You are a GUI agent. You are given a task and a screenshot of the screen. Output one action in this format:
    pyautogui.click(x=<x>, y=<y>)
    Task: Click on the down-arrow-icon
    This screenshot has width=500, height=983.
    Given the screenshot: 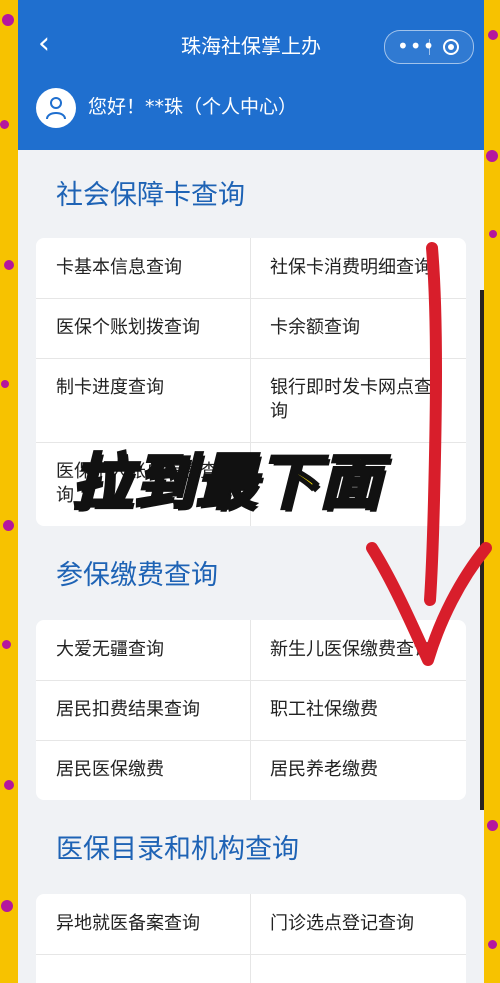 What is the action you would take?
    pyautogui.click(x=429, y=454)
    